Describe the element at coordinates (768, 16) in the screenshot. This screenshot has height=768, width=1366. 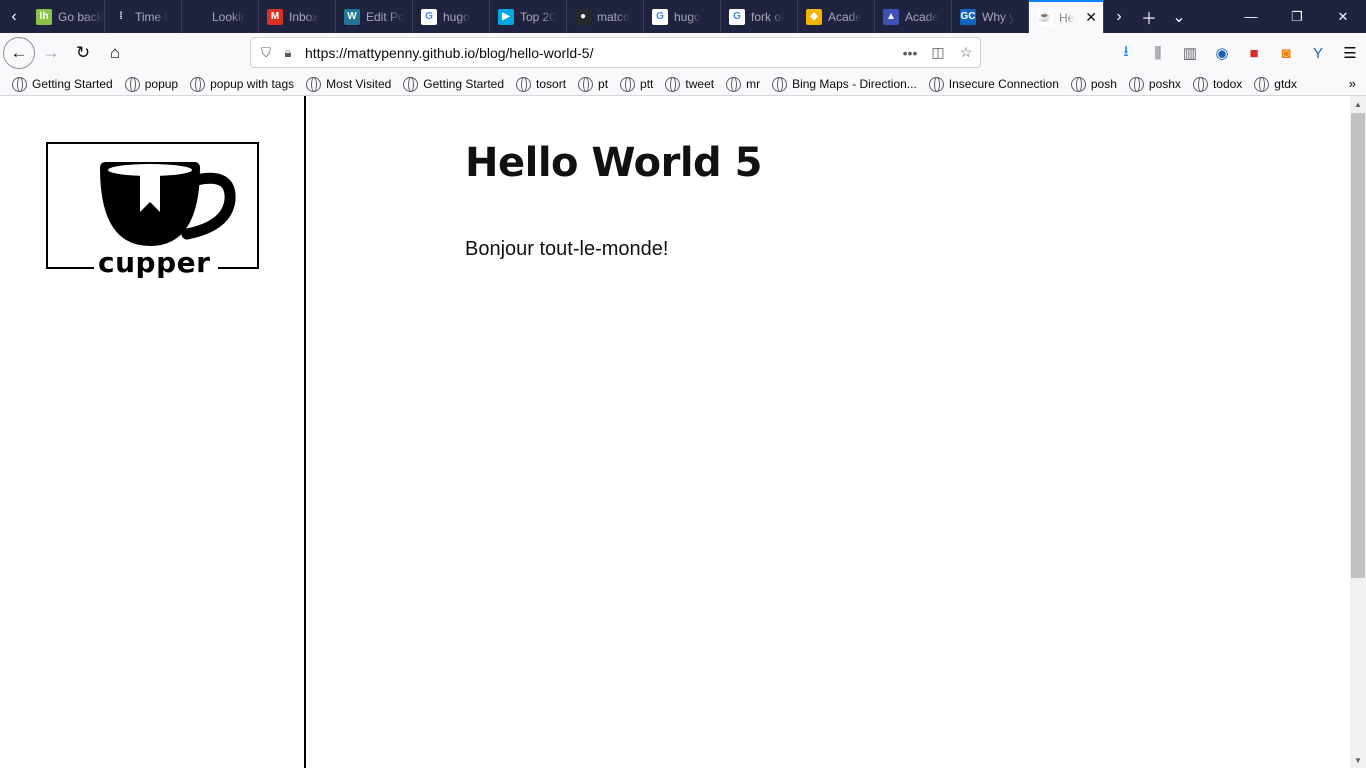
I see `tab-title: fork of` at that location.